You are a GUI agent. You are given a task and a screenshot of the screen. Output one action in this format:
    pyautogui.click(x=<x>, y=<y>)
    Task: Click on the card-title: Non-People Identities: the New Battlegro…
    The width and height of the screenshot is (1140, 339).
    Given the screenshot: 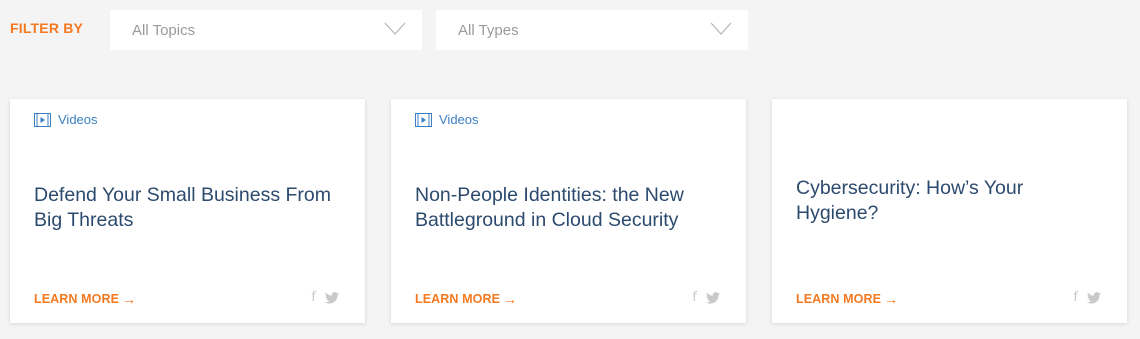 What is the action you would take?
    pyautogui.click(x=568, y=208)
    